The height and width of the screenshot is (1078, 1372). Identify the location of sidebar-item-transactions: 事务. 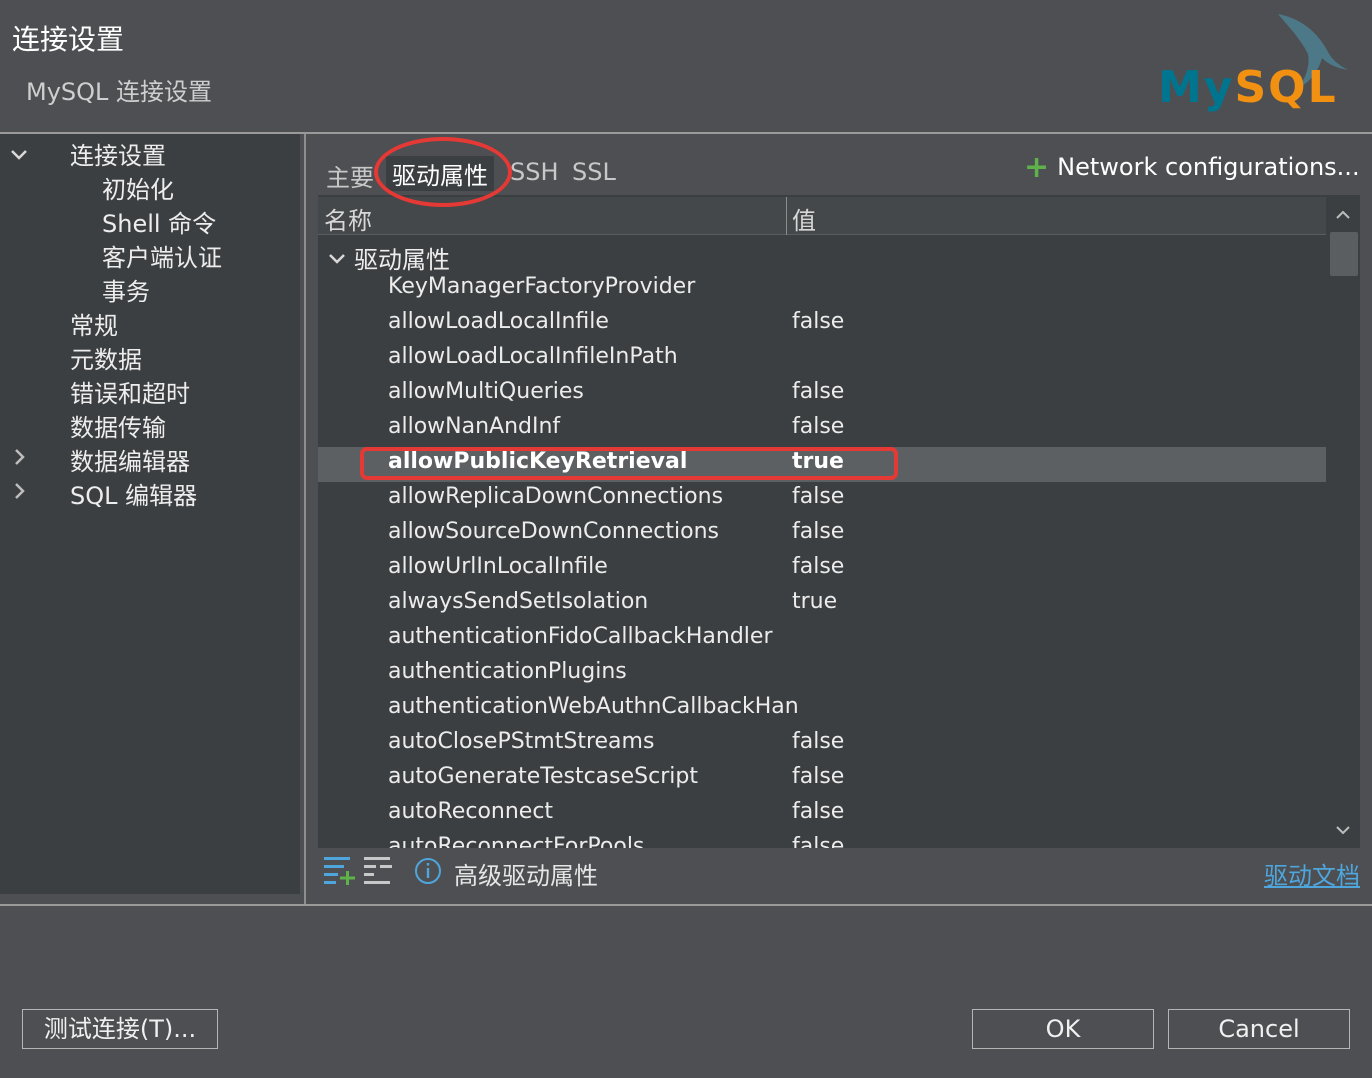
(126, 289).